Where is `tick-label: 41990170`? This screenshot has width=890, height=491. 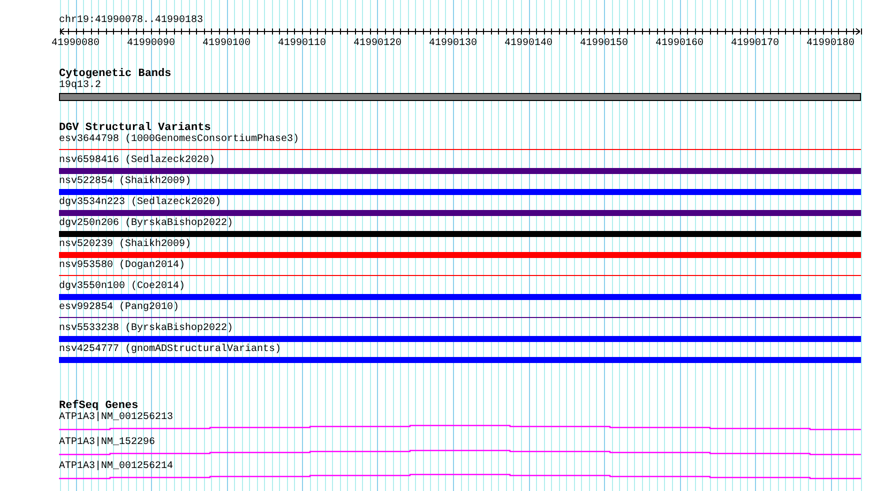
tick-label: 41990170 is located at coordinates (755, 43).